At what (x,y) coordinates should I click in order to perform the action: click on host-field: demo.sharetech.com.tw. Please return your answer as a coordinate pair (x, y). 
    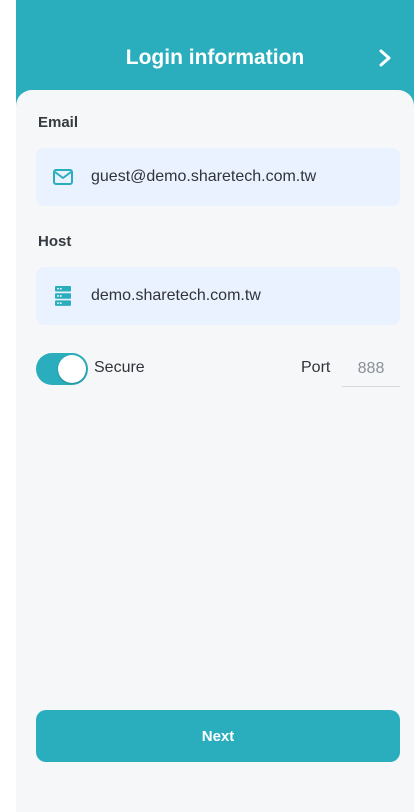
    Looking at the image, I should click on (218, 296).